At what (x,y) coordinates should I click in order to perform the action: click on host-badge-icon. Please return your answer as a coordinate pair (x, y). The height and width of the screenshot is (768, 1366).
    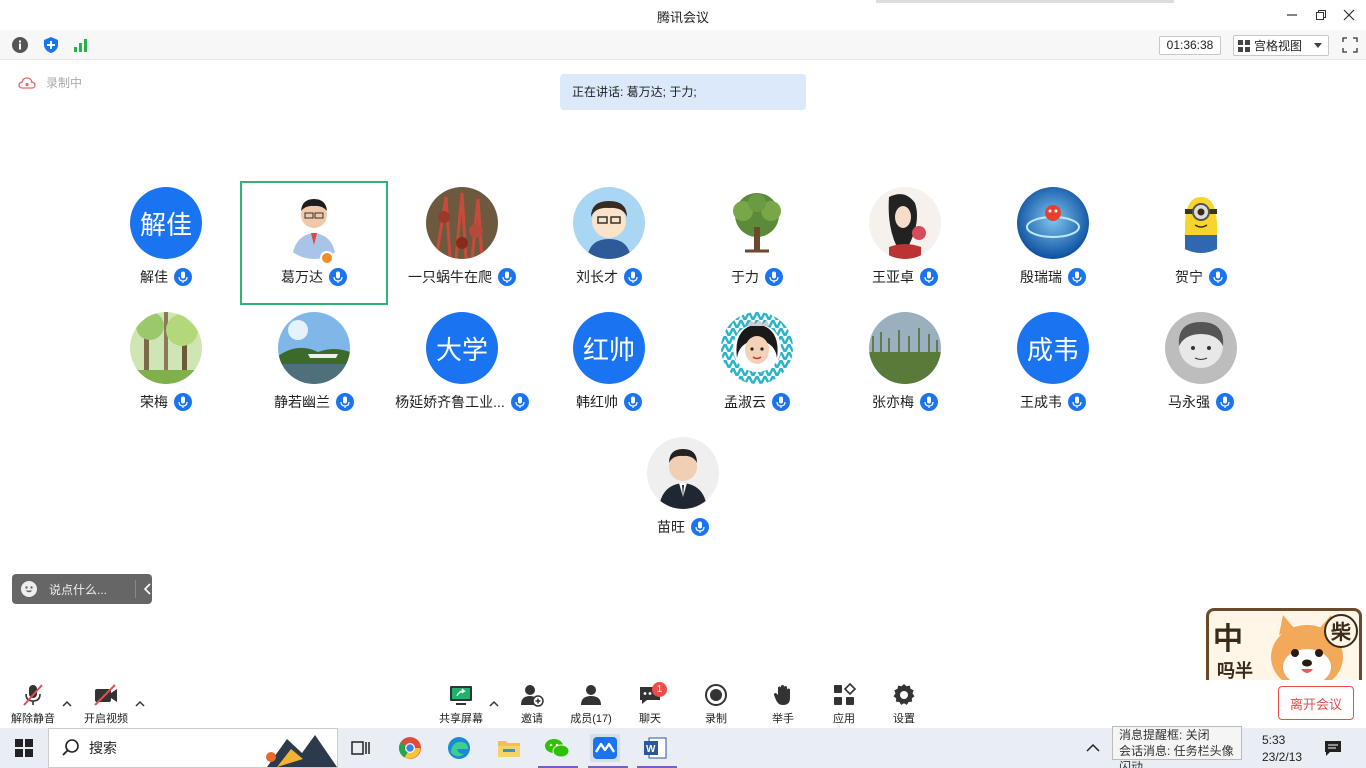
    Looking at the image, I should click on (327, 258).